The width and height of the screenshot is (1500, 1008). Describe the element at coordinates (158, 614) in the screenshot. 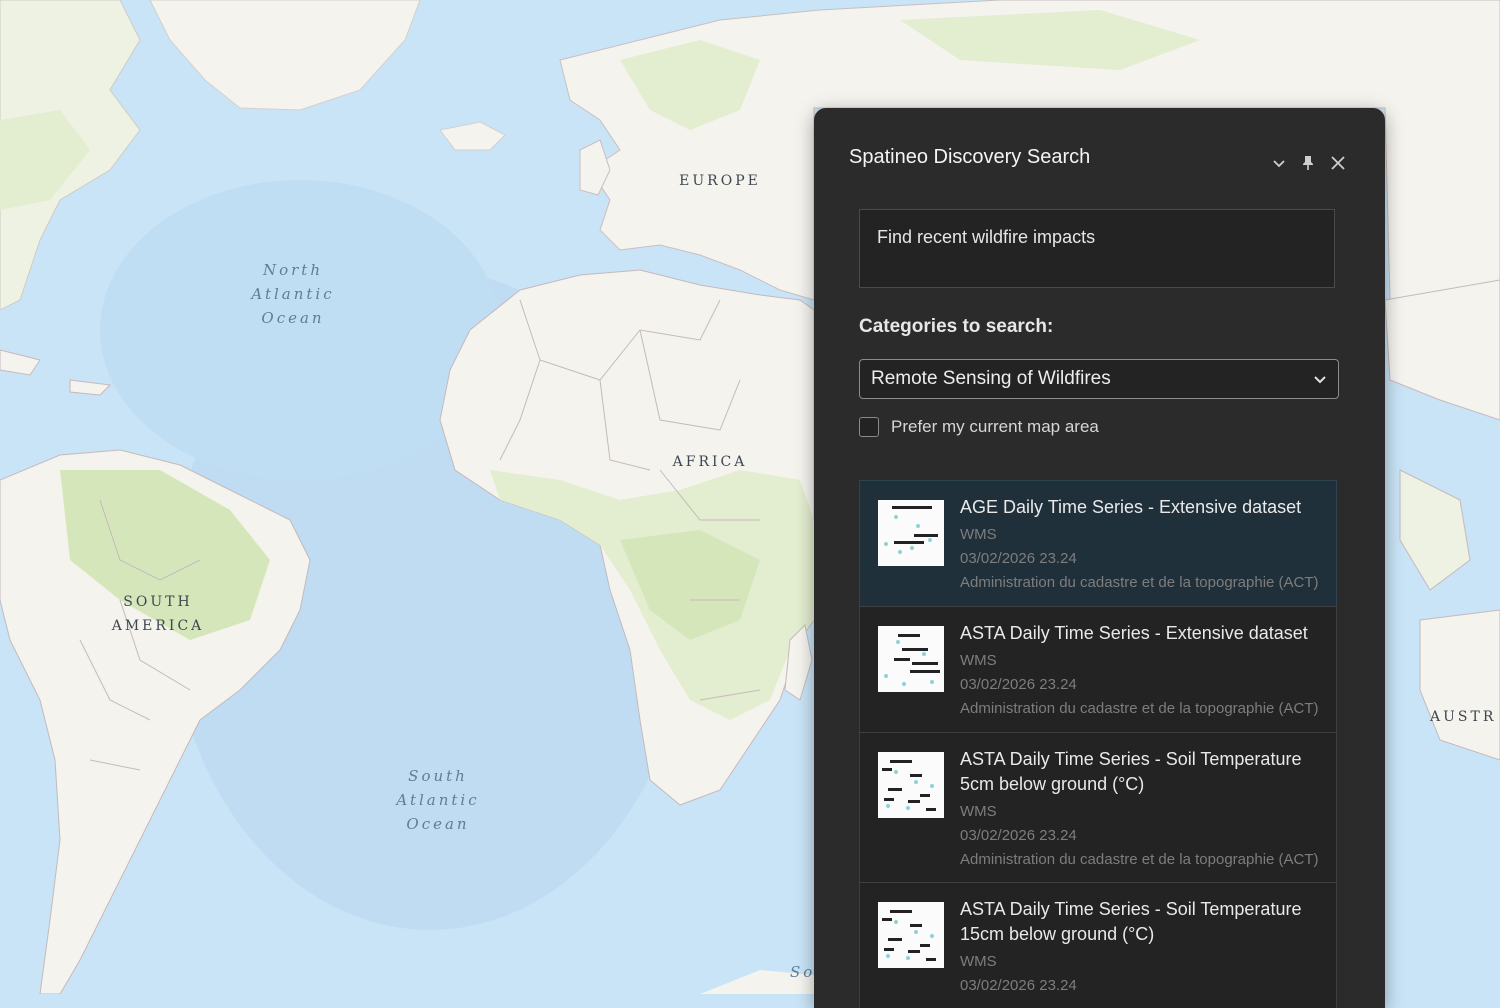

I see `map-label-south-america: SOUTH AMERICA` at that location.